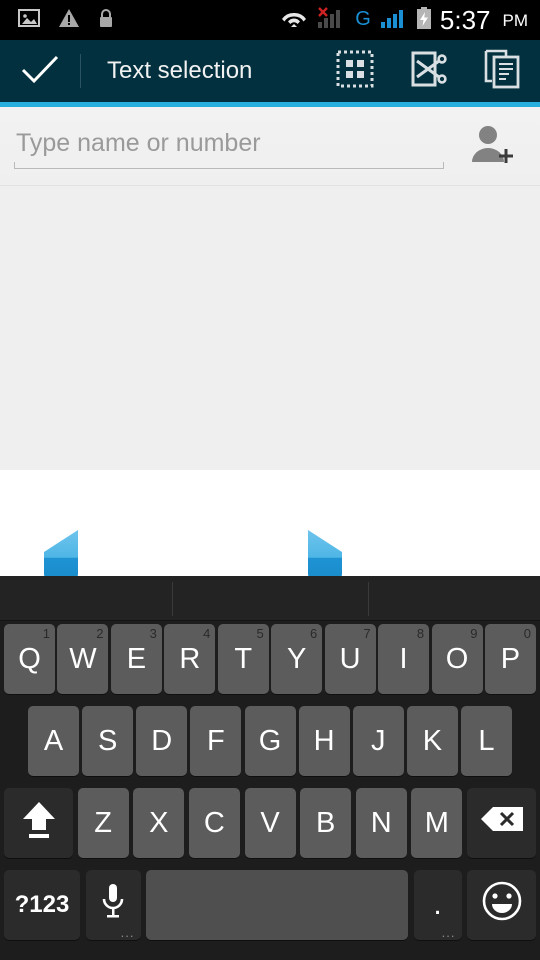 This screenshot has height=960, width=540. I want to click on key-s: S, so click(108, 741).